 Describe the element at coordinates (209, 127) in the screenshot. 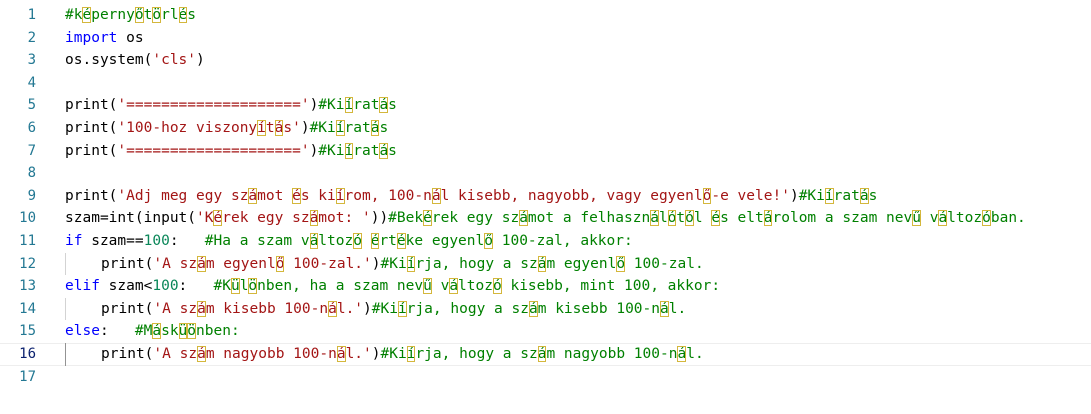

I see `string-token: '100-hoz viszonyítás'` at that location.